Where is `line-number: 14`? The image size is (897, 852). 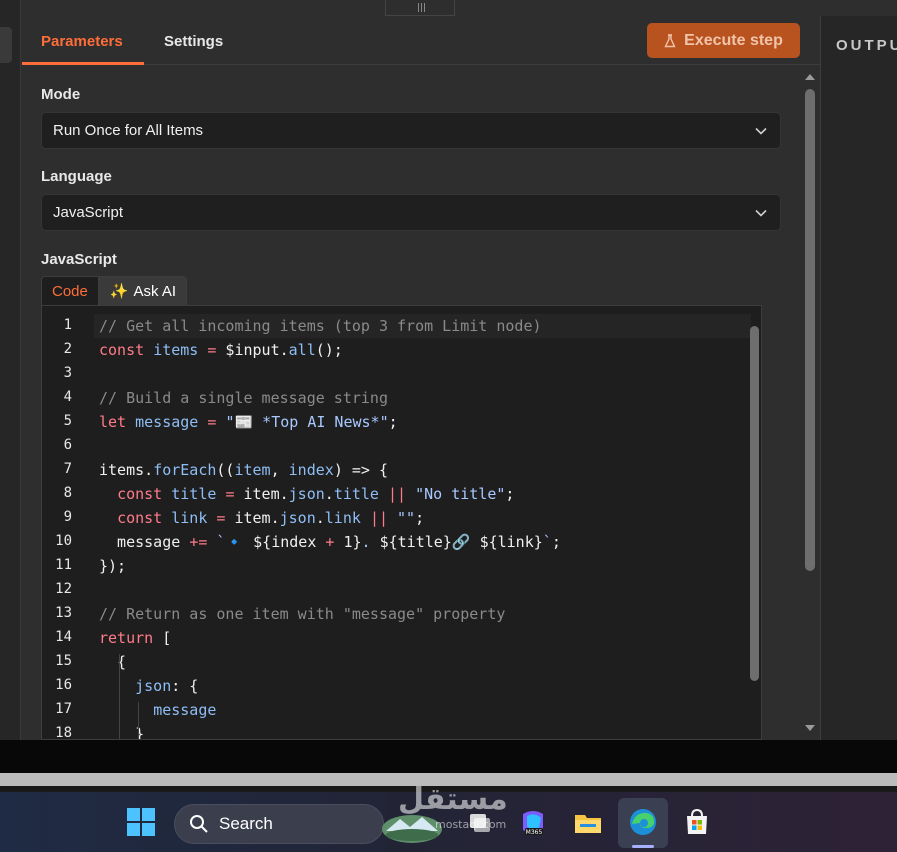
line-number: 14 is located at coordinates (63, 637).